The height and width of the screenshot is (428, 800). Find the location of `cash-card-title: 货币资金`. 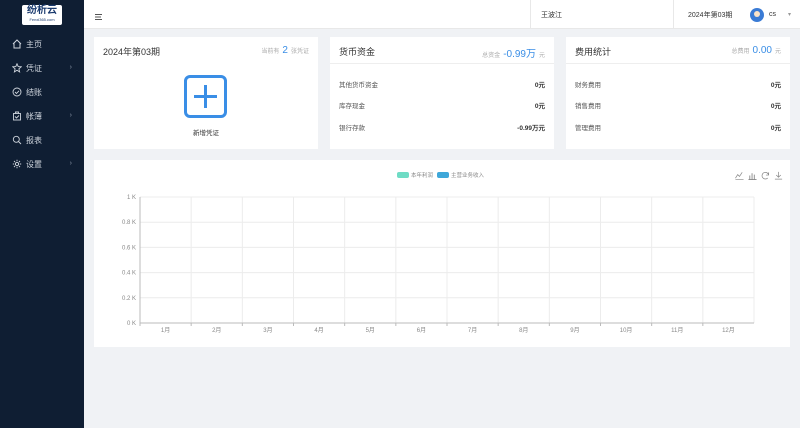

cash-card-title: 货币资金 is located at coordinates (357, 52).